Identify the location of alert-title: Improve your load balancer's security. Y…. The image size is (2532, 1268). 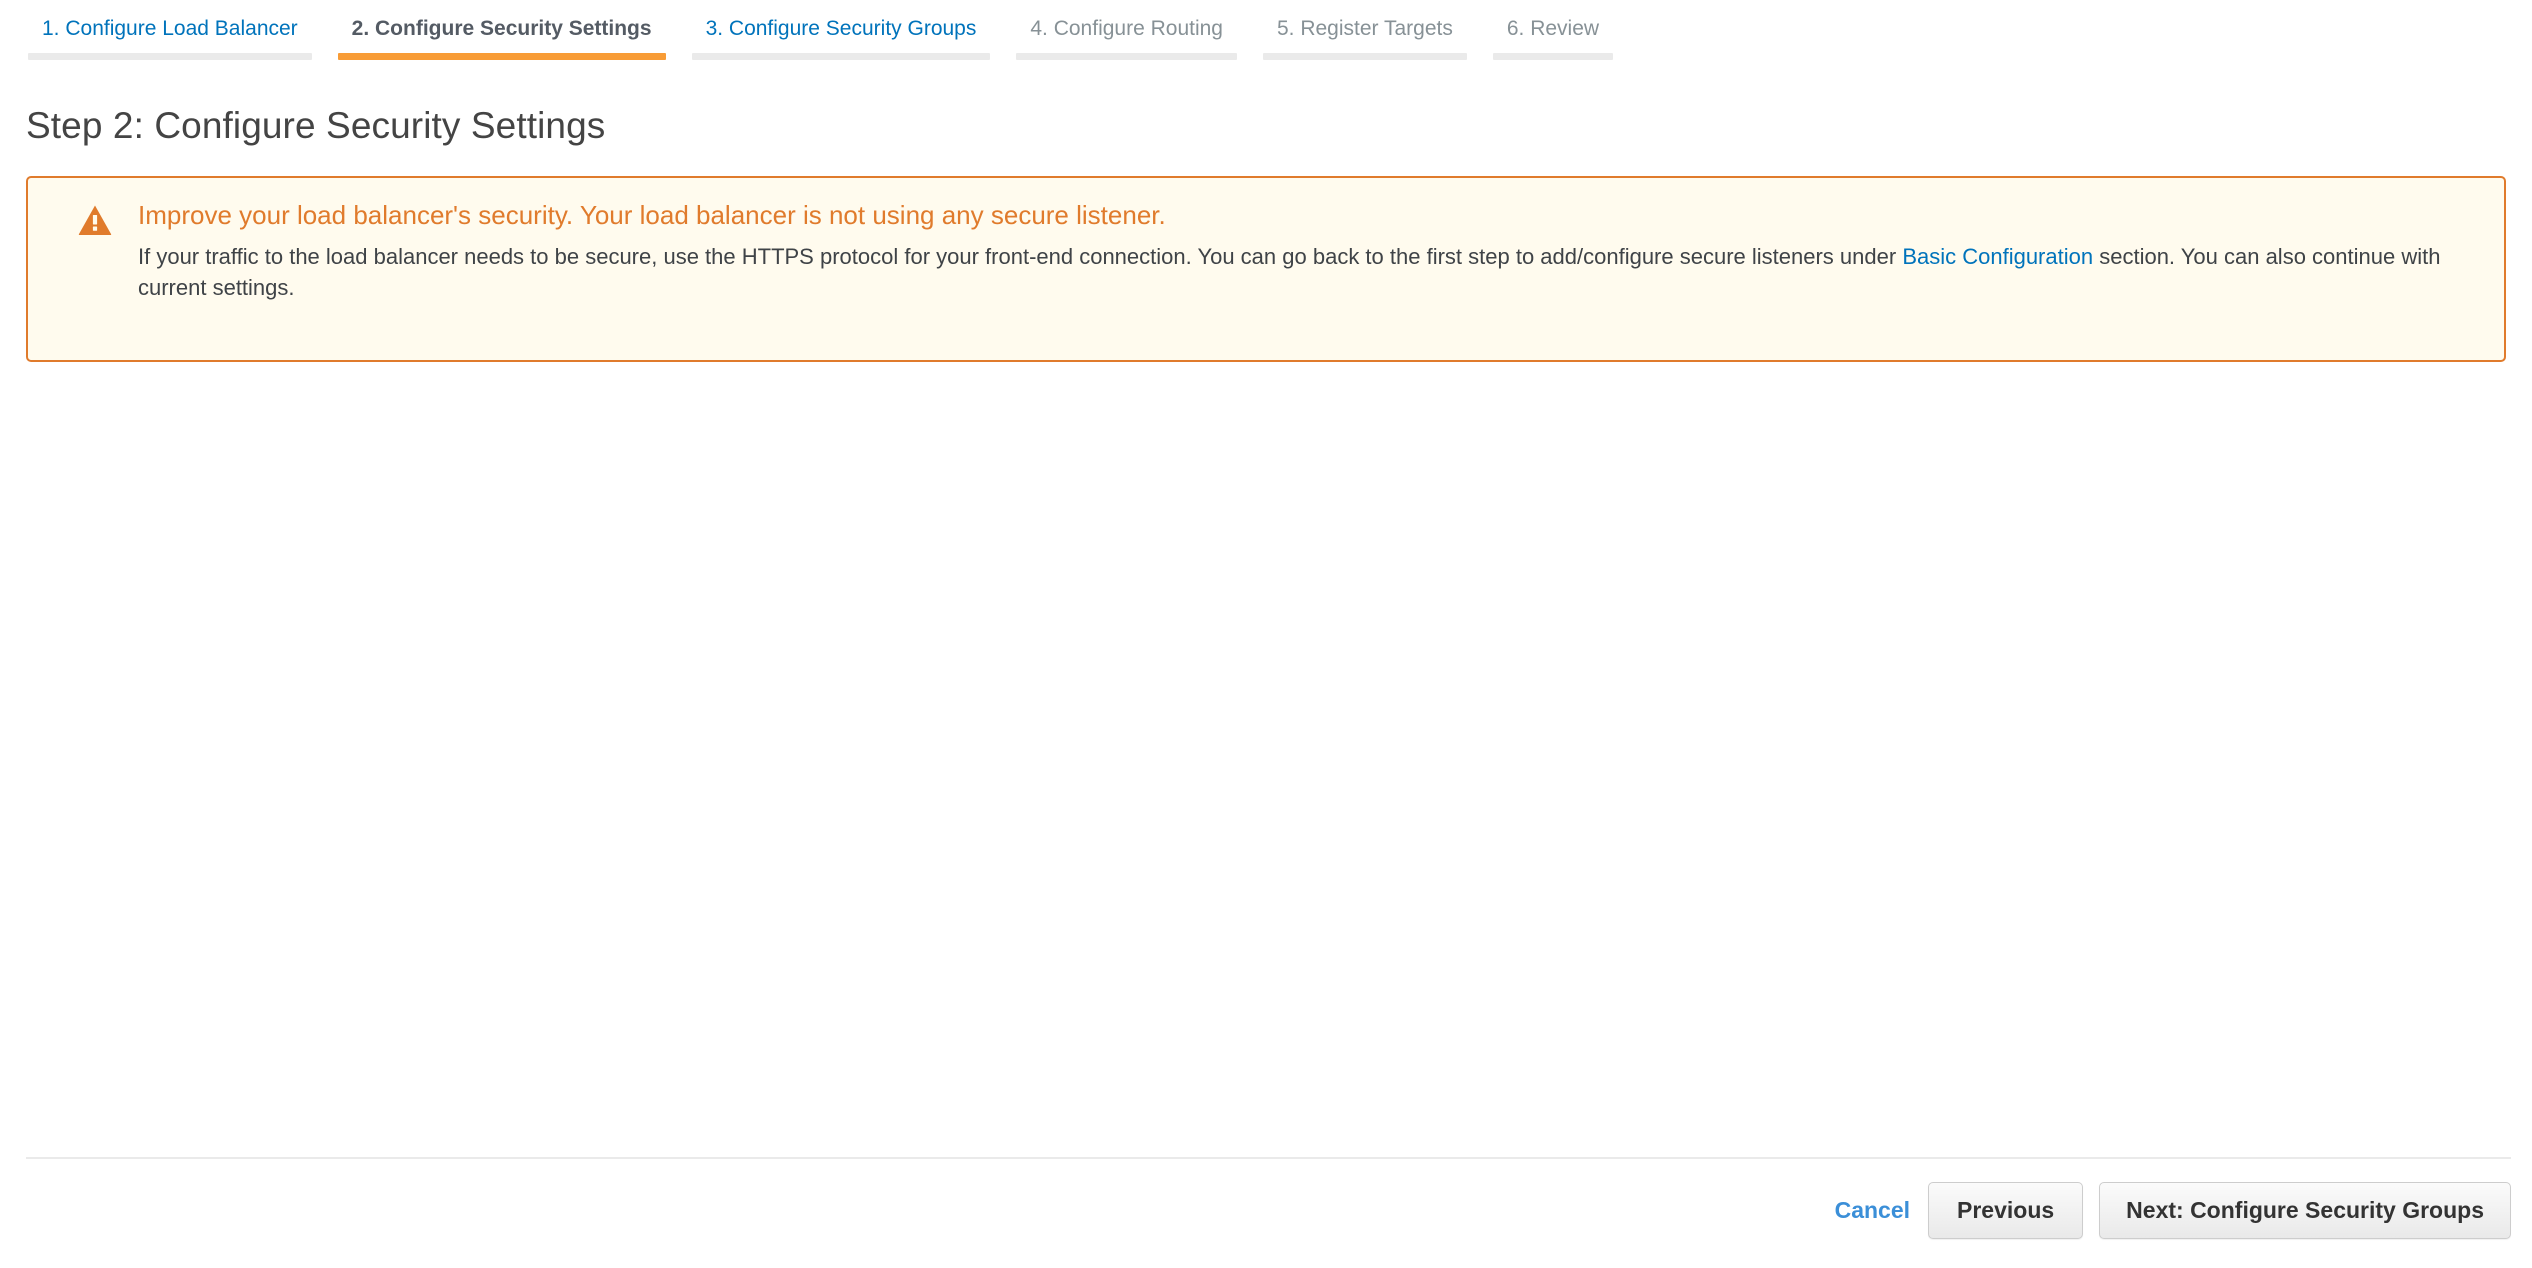
(652, 215).